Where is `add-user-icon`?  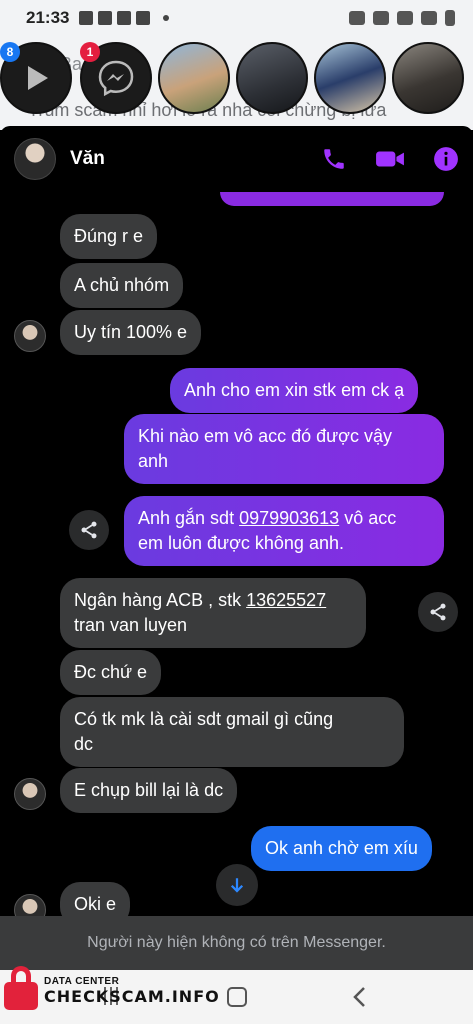
add-user-icon is located at coordinates (86, 18).